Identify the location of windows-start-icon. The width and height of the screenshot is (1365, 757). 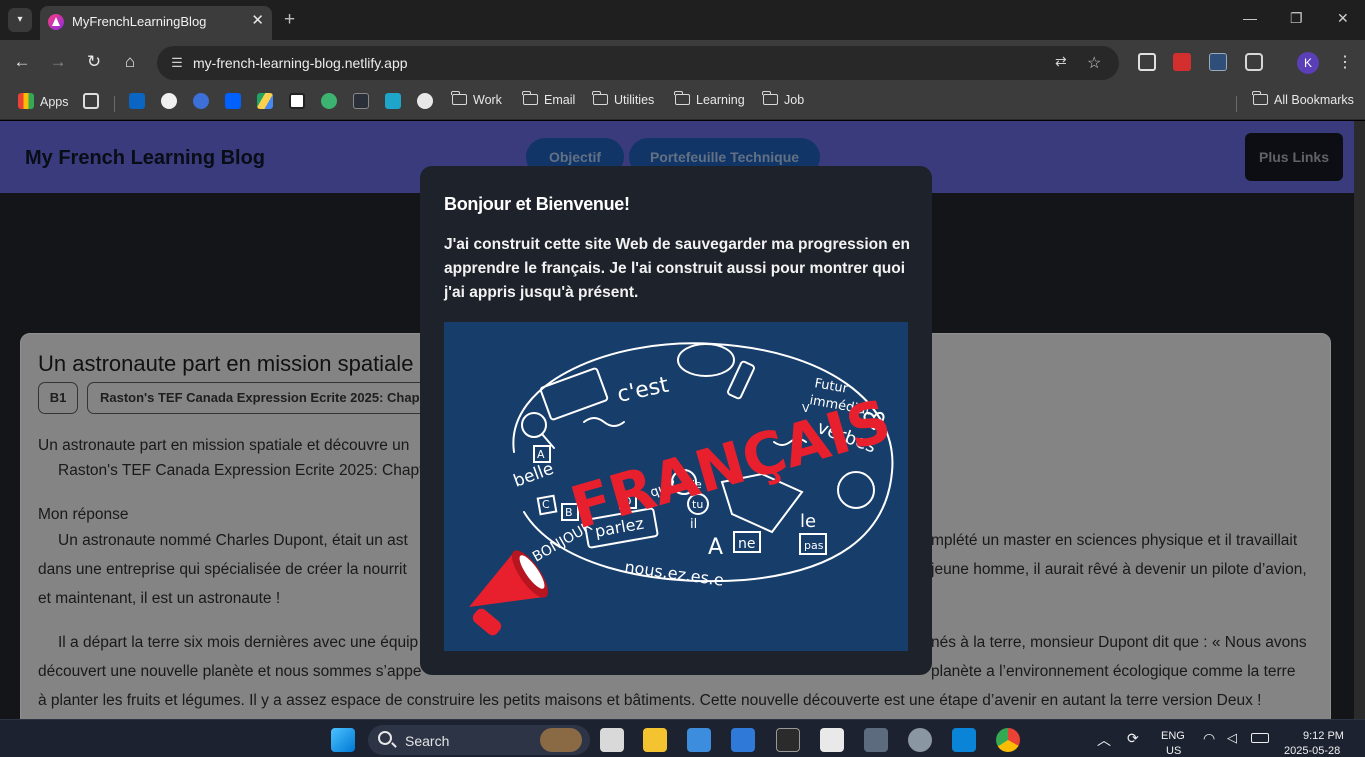
(343, 740).